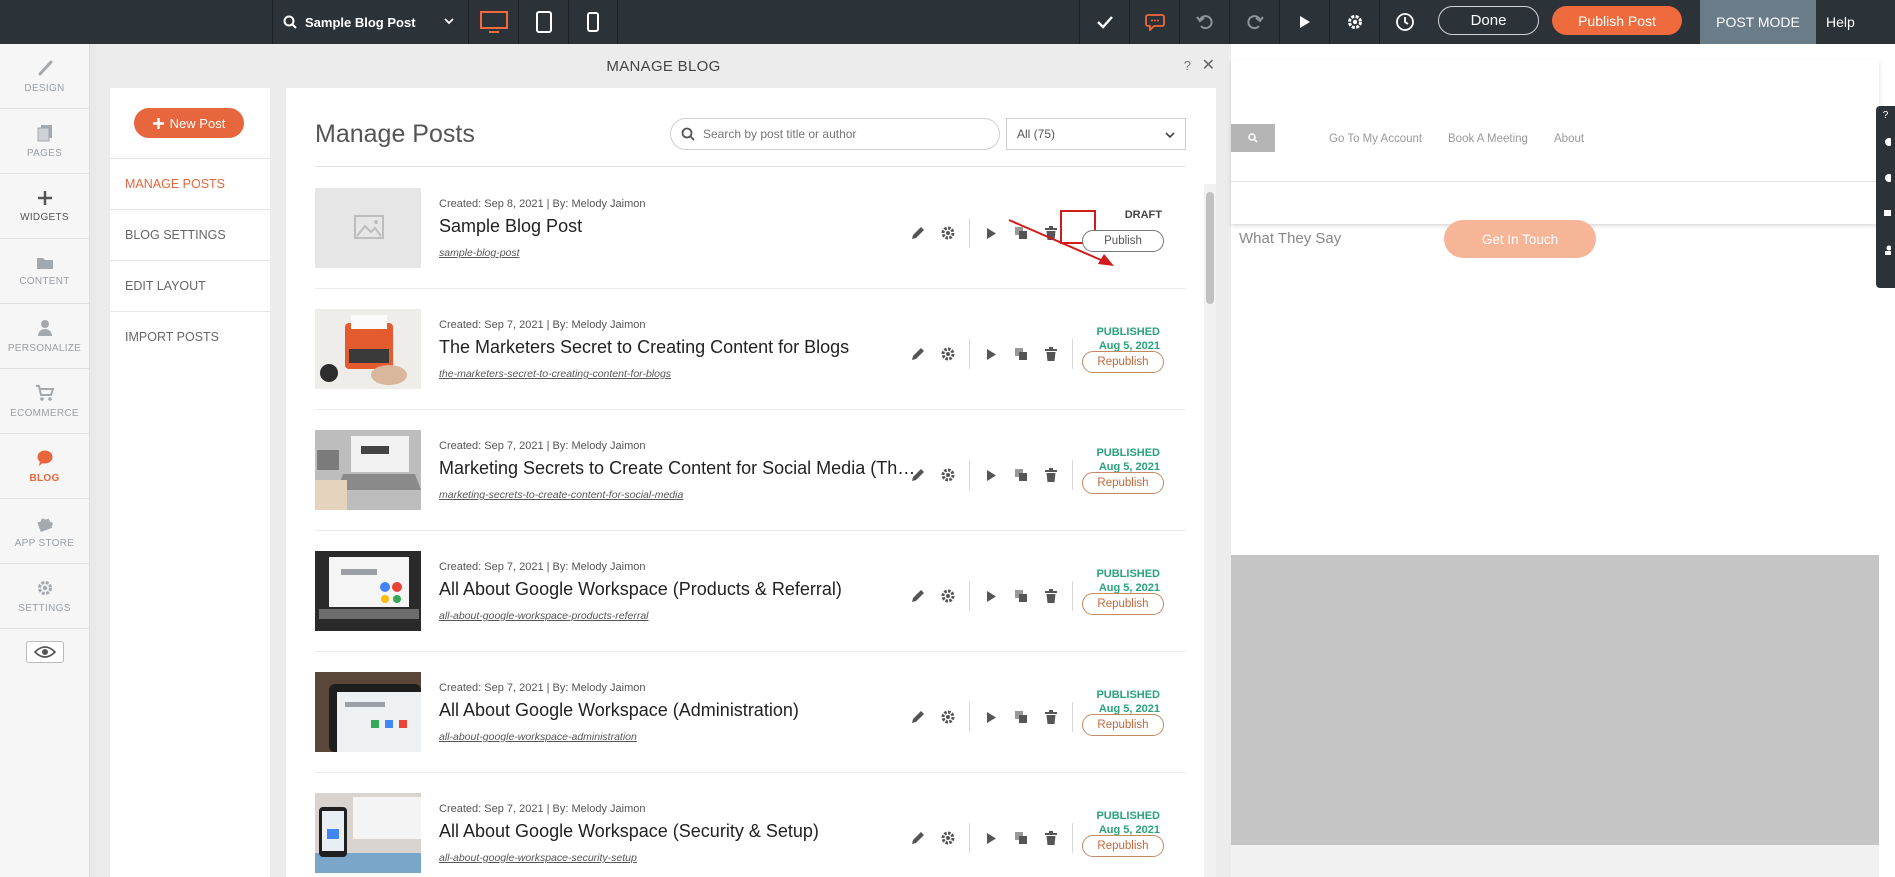 The image size is (1895, 877). Describe the element at coordinates (1354, 22) in the screenshot. I see `settings-button` at that location.